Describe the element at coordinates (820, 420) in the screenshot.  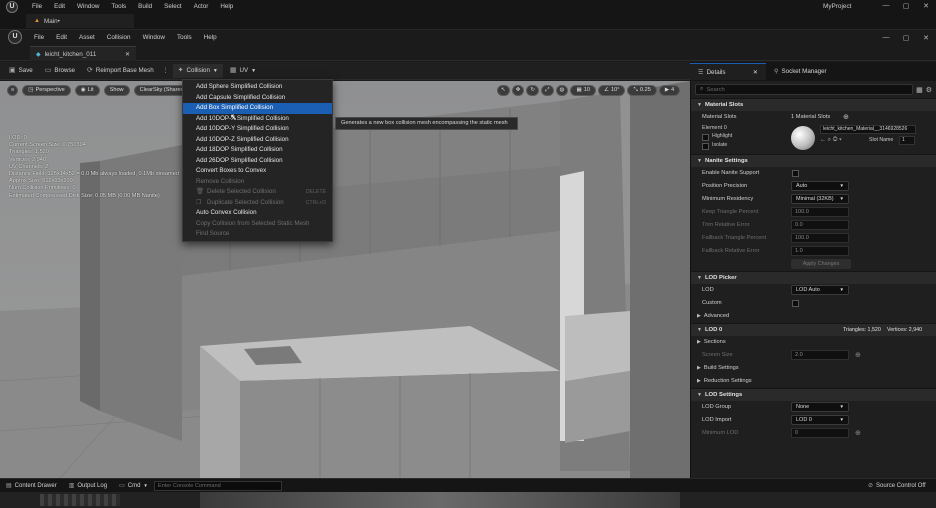
I see `lod-import-dropdown: LOD 0 ▼` at that location.